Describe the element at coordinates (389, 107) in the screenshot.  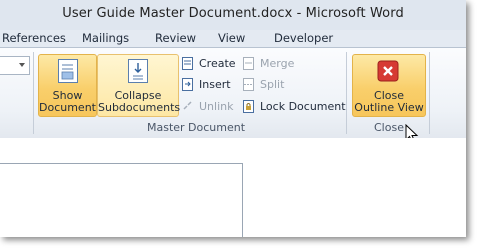
I see `close-outline-view-label-2: Outline View` at that location.